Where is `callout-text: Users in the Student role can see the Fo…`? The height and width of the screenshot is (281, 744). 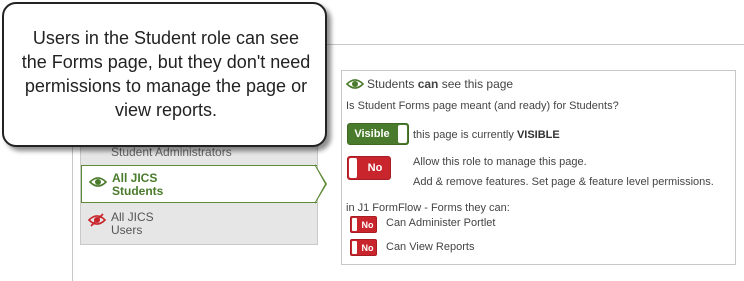
callout-text: Users in the Student role can see the Fo… is located at coordinates (166, 74).